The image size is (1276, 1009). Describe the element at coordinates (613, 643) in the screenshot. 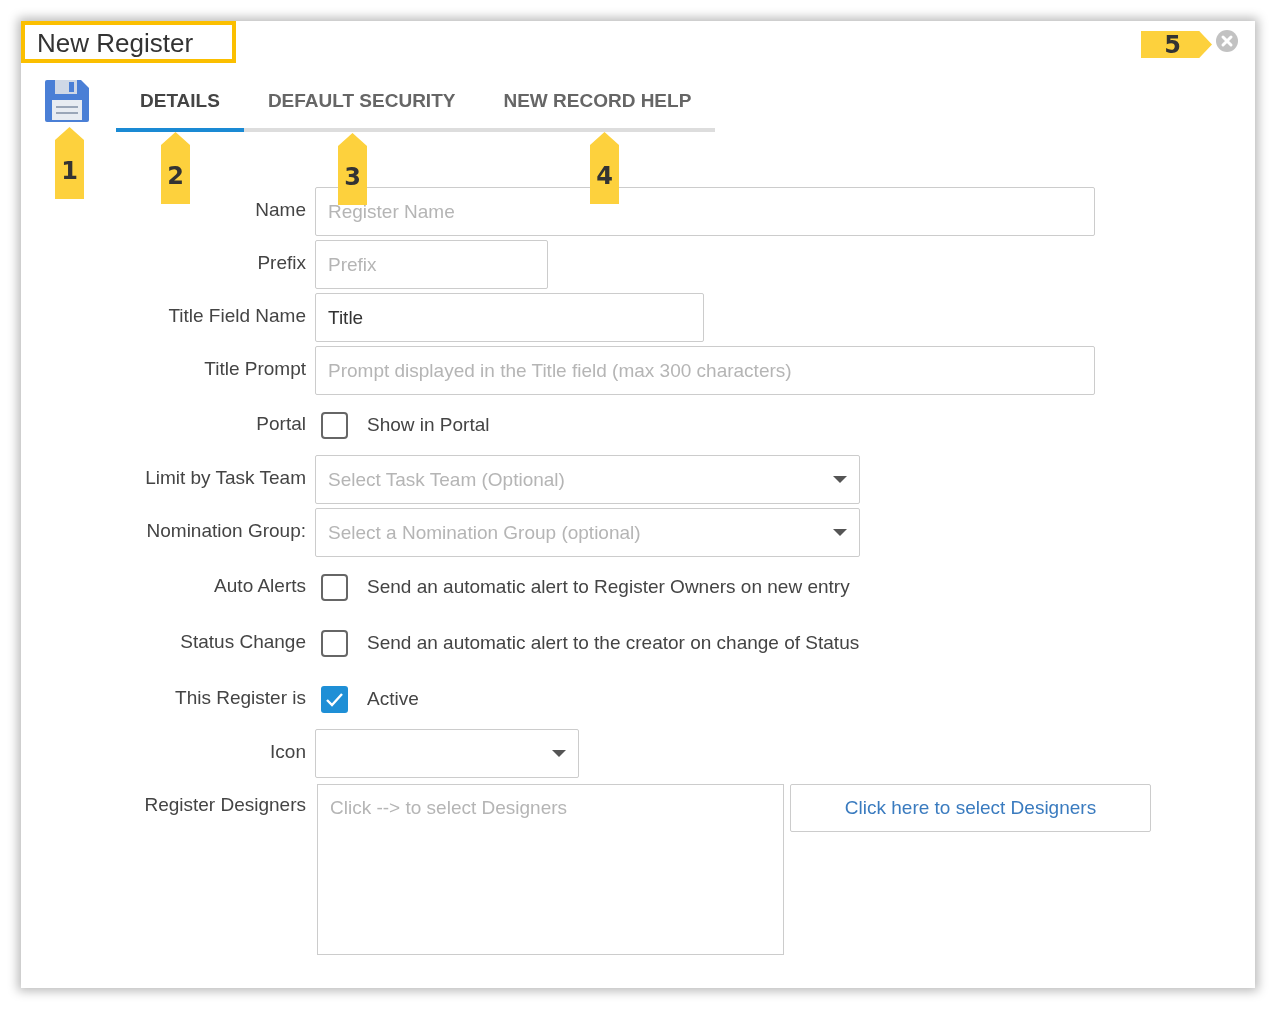

I see `checkbox-label: Send an automatic alert to the creator on change of Status` at that location.